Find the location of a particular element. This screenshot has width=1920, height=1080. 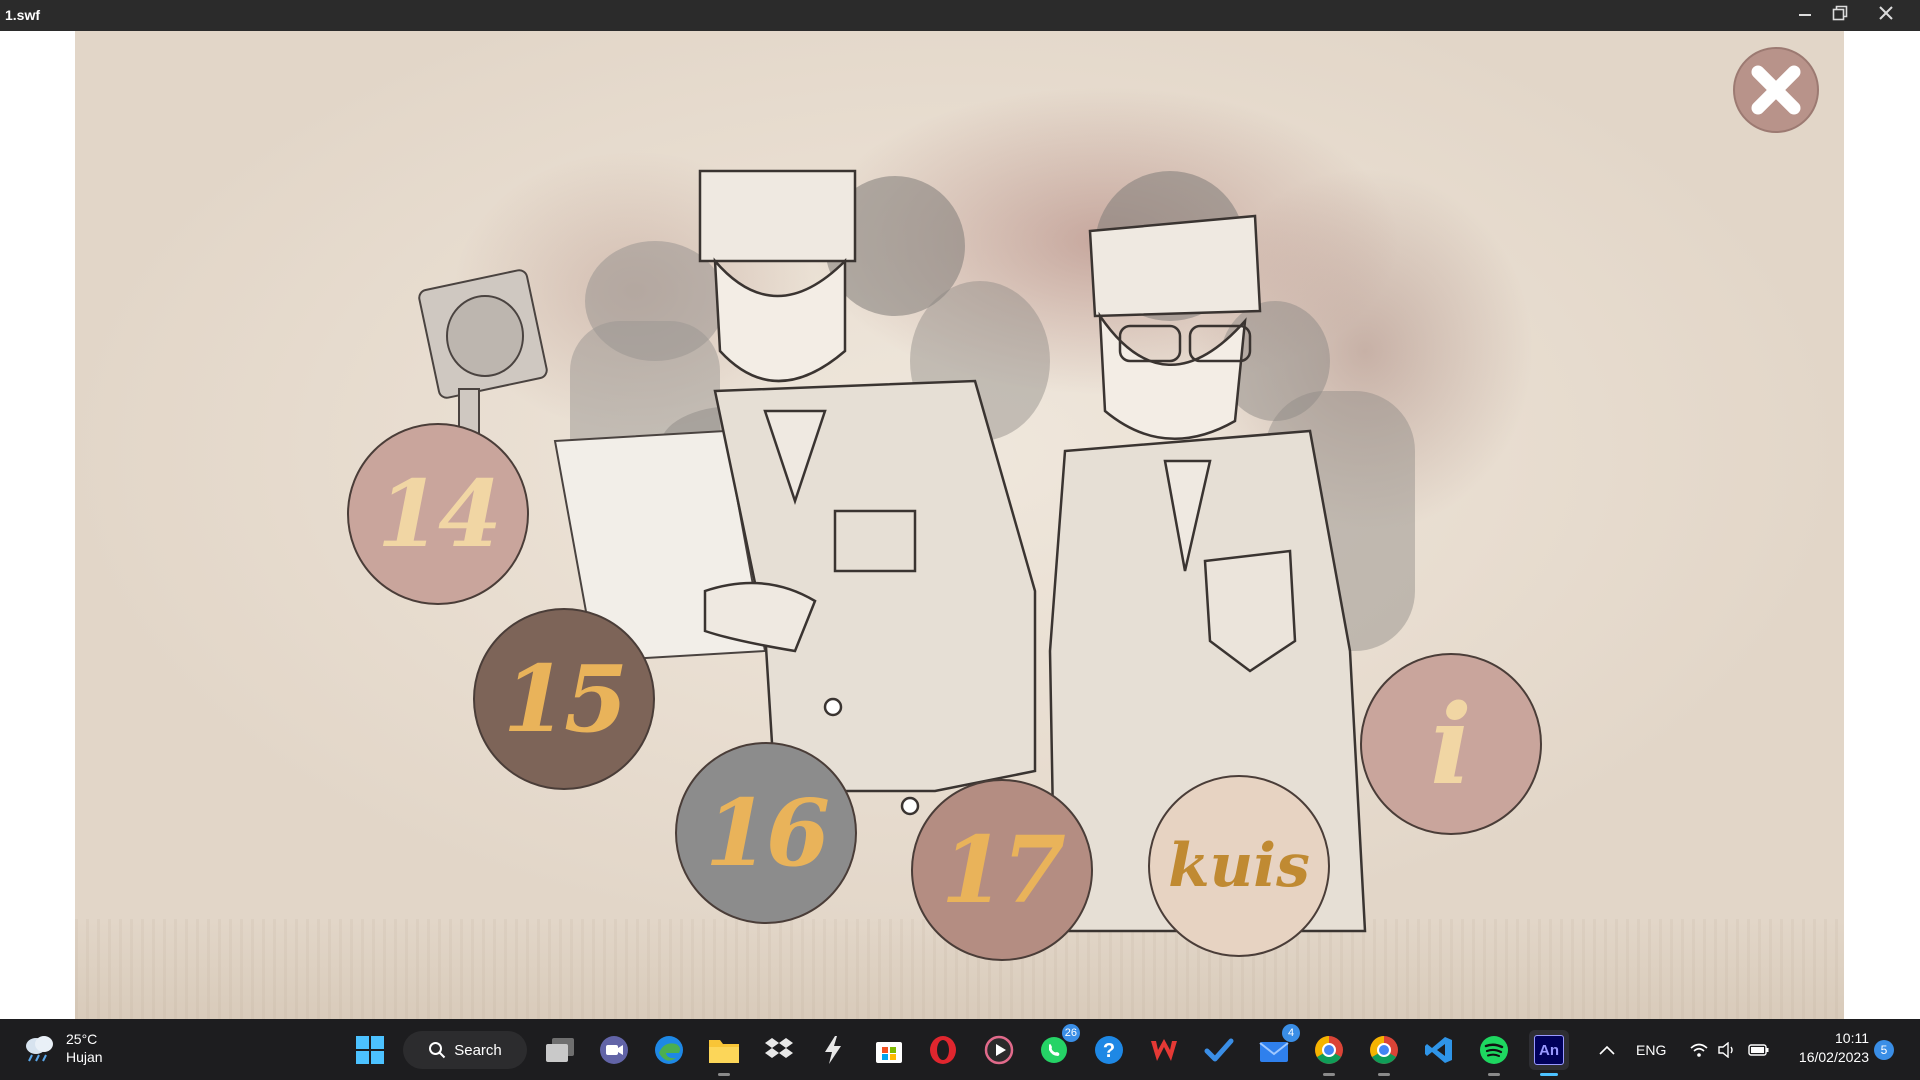

wps-icon is located at coordinates (1164, 1050).